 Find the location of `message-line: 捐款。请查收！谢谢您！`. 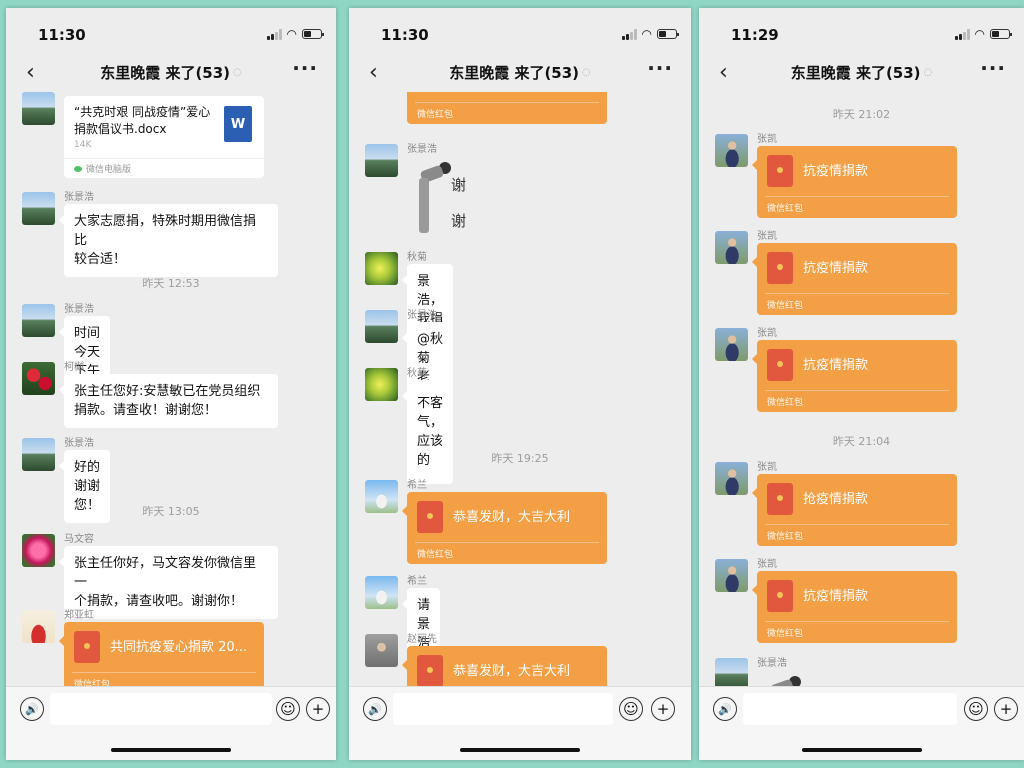

message-line: 捐款。请查收！谢谢您！ is located at coordinates (146, 410).